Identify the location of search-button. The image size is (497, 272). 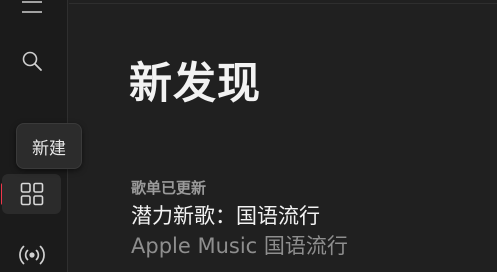
(31, 61).